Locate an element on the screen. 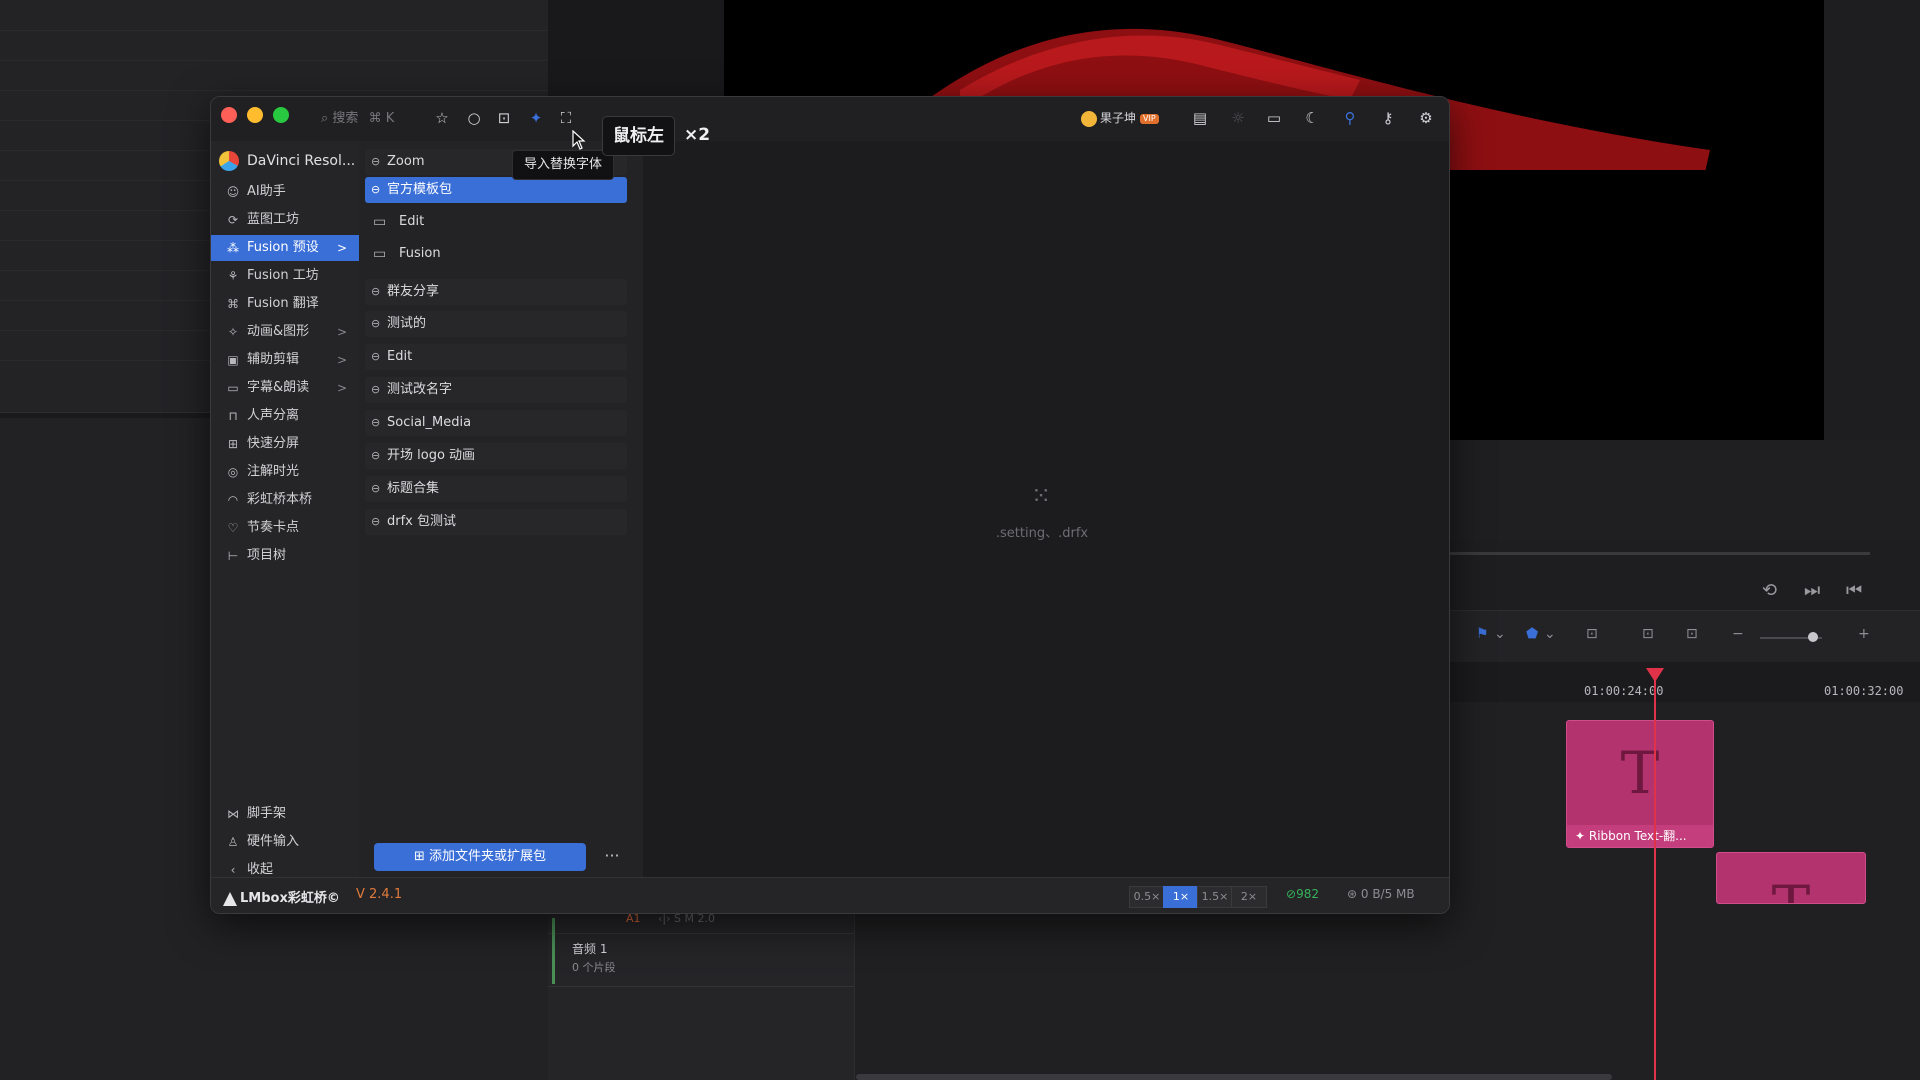  viewer-scrubber is located at coordinates (1660, 553).